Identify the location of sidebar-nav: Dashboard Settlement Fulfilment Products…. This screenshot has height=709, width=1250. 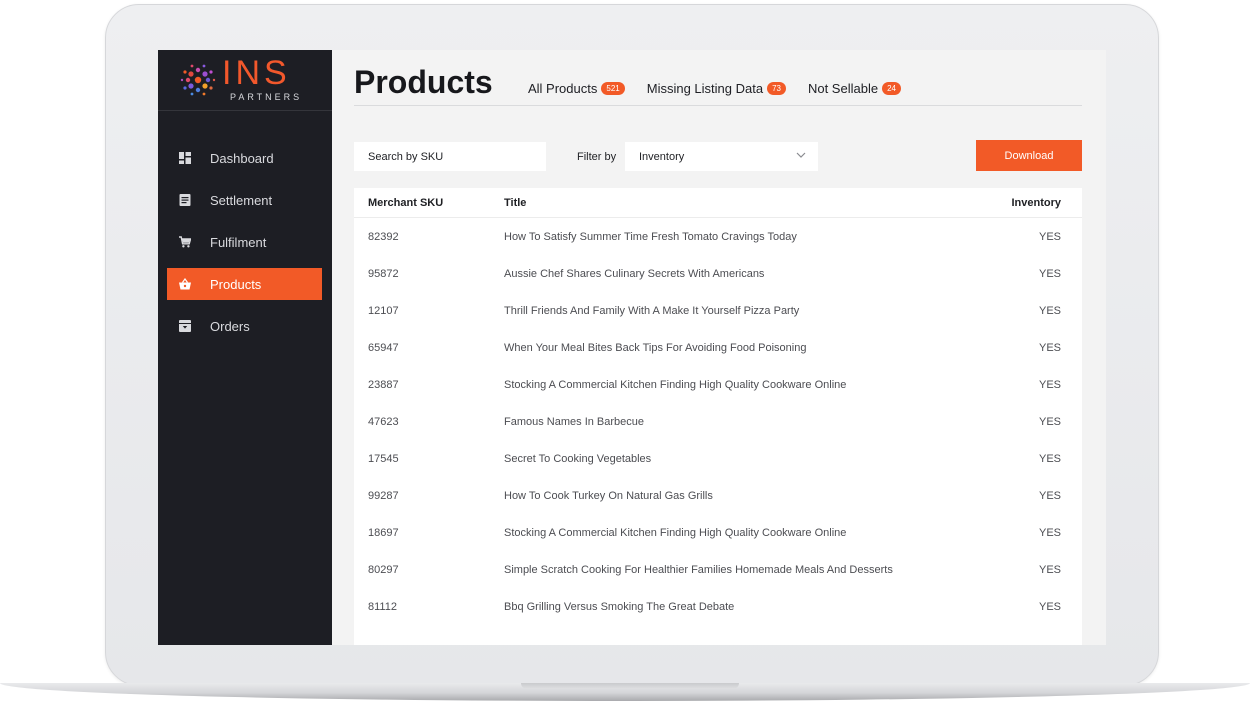
(244, 247).